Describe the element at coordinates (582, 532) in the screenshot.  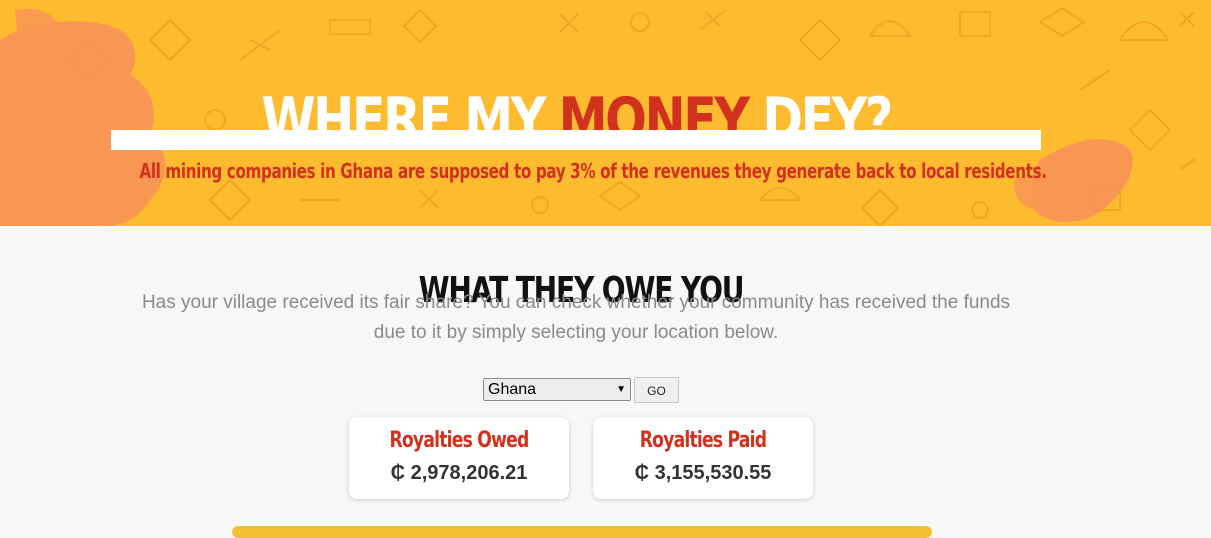
I see `next-section-strip` at that location.